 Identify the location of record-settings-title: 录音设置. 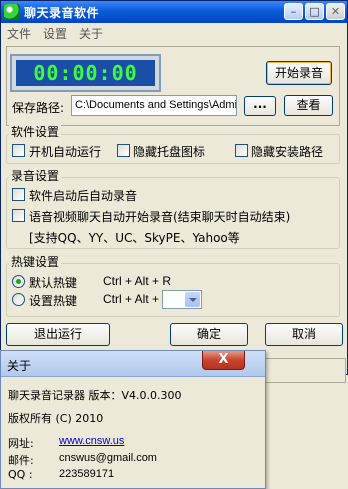
(35, 176).